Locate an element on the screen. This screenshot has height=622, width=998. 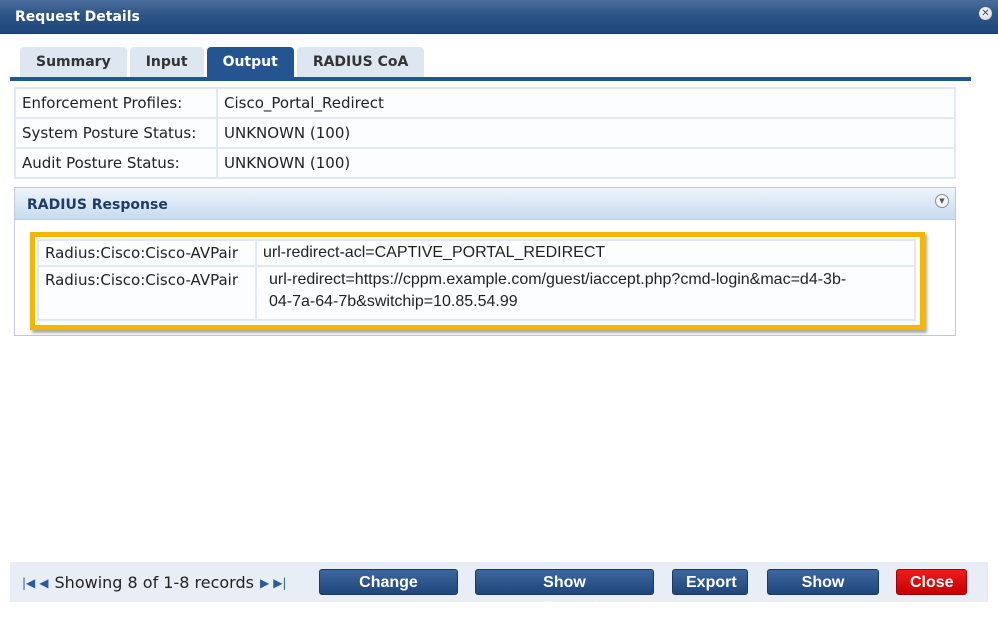
dialog-title: Request Details is located at coordinates (77, 17).